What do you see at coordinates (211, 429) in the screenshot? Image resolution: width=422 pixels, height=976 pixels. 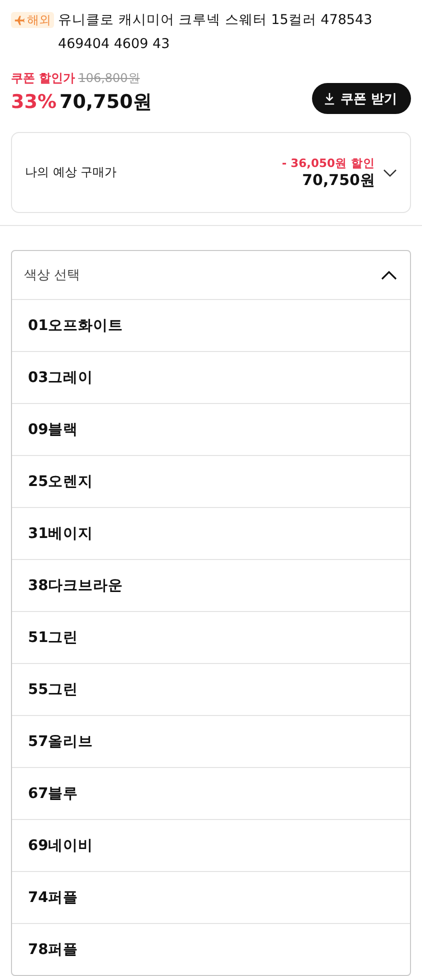 I see `color-option: 09블랙` at bounding box center [211, 429].